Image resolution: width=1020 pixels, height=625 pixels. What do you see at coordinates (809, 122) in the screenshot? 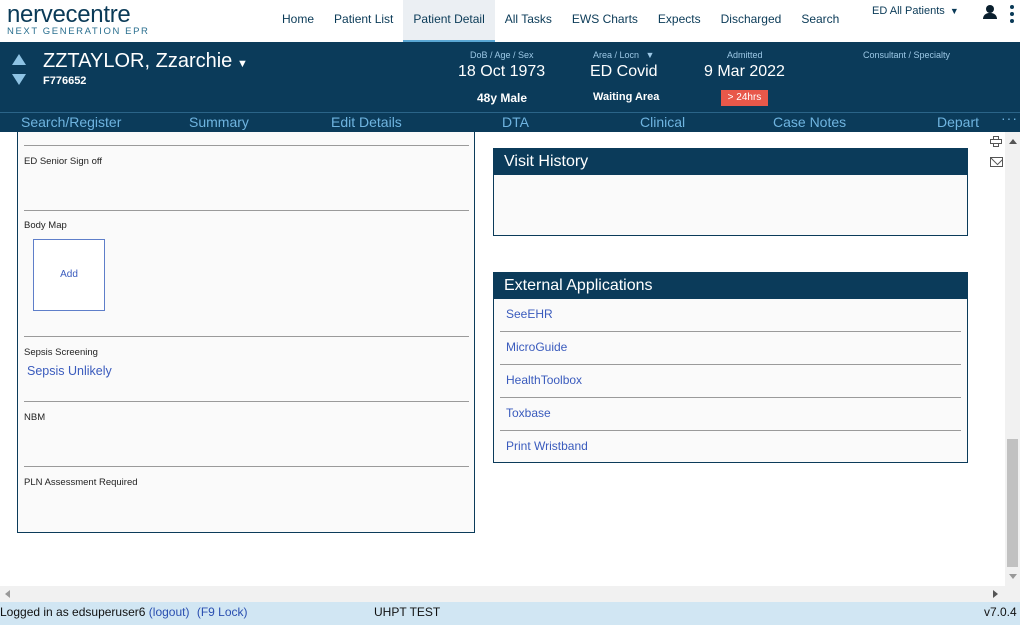
I see `subnav-case-notes: Case Notes` at bounding box center [809, 122].